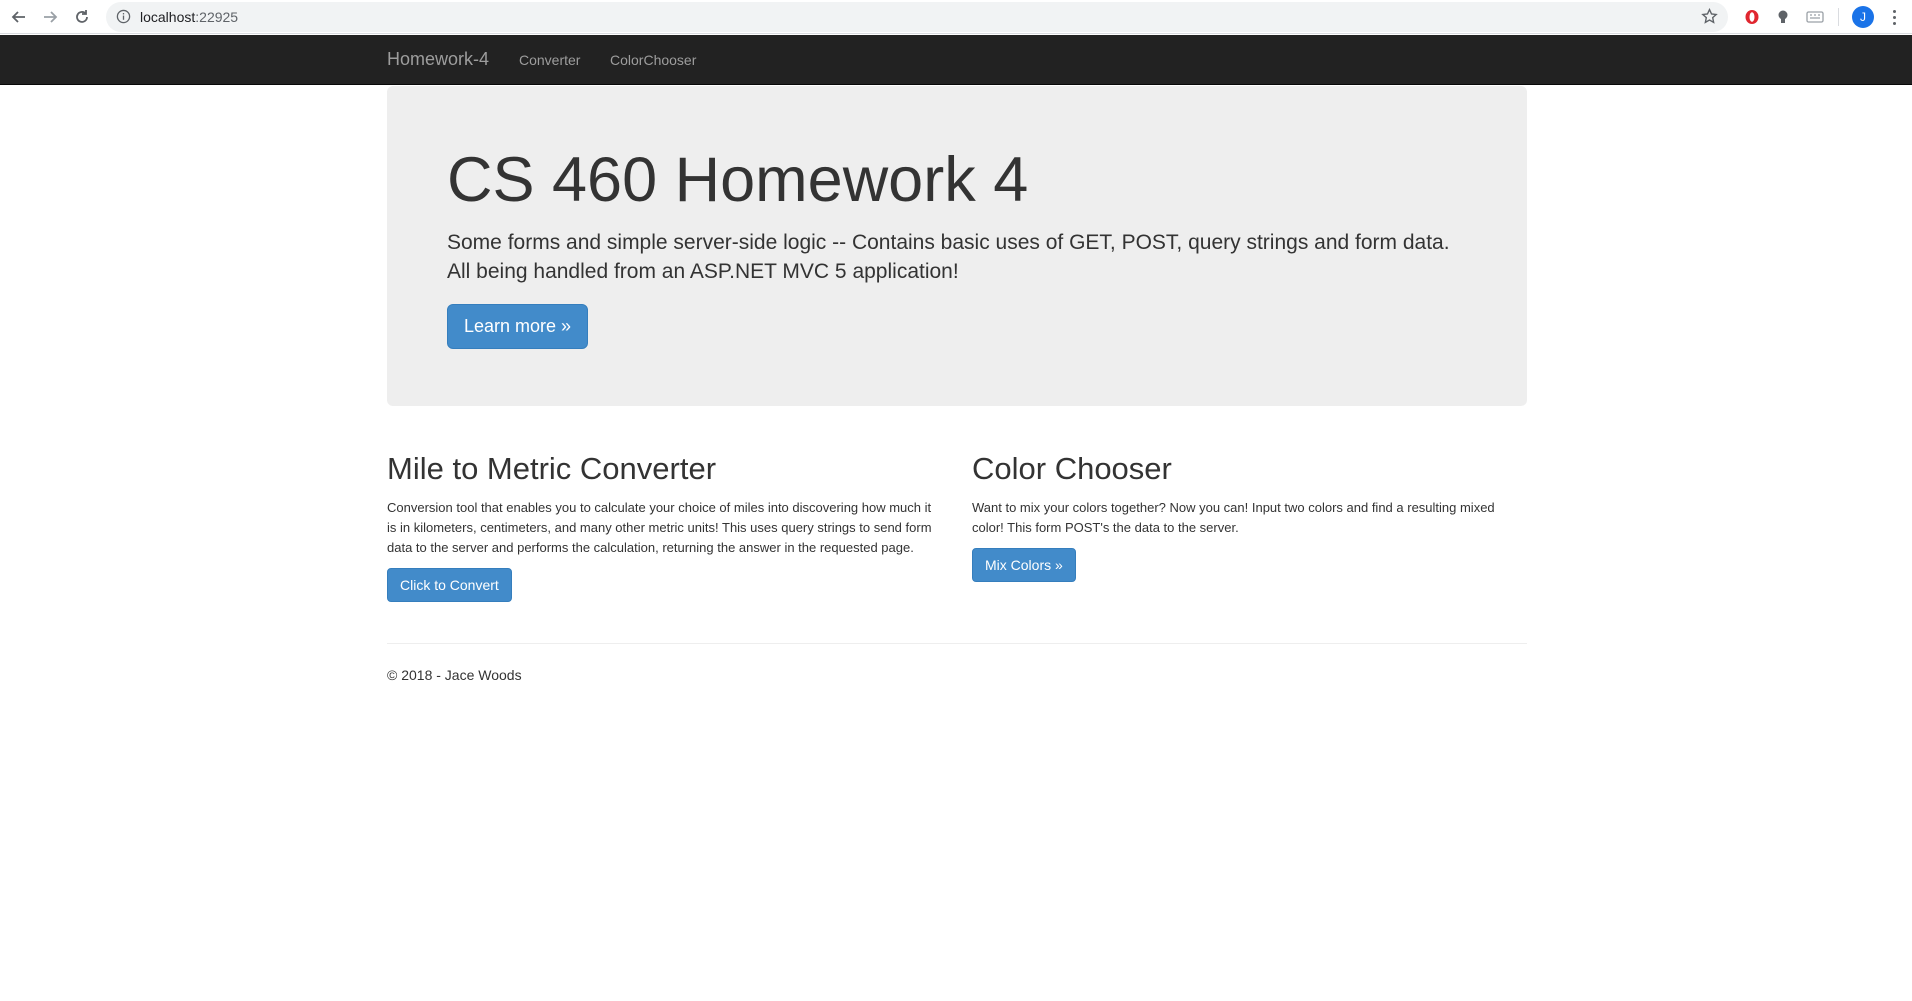 This screenshot has width=1912, height=1001. What do you see at coordinates (217, 17) in the screenshot?
I see `url-port: :22925` at bounding box center [217, 17].